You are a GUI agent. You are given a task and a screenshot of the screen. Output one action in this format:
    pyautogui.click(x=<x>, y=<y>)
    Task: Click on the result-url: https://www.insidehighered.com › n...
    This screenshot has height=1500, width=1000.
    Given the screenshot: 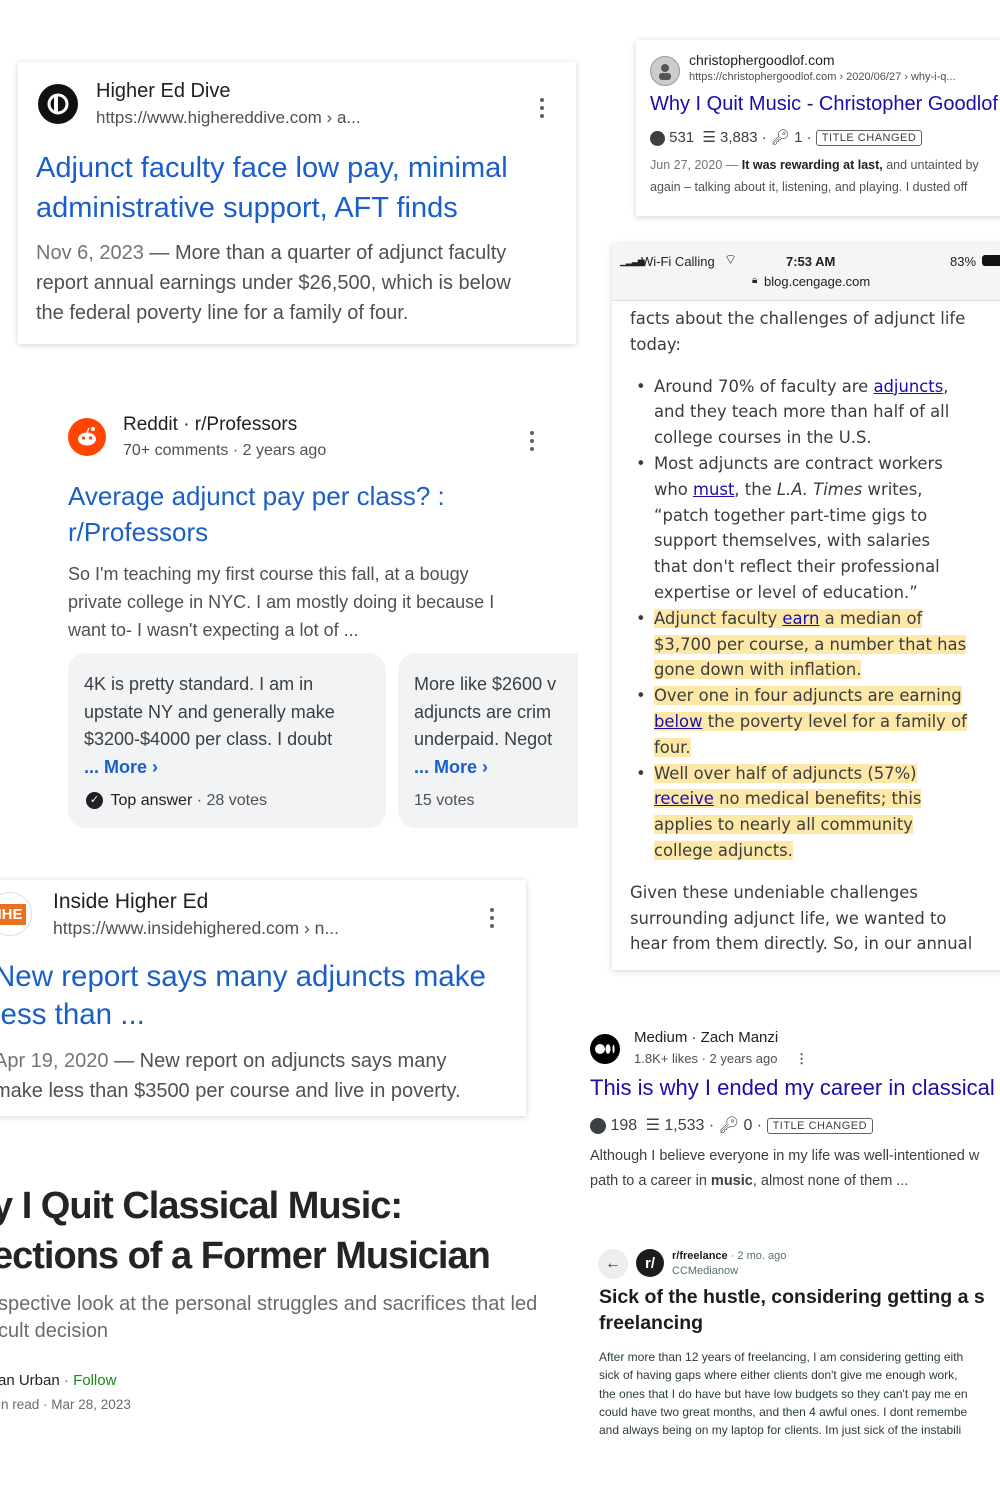 What is the action you would take?
    pyautogui.click(x=196, y=928)
    